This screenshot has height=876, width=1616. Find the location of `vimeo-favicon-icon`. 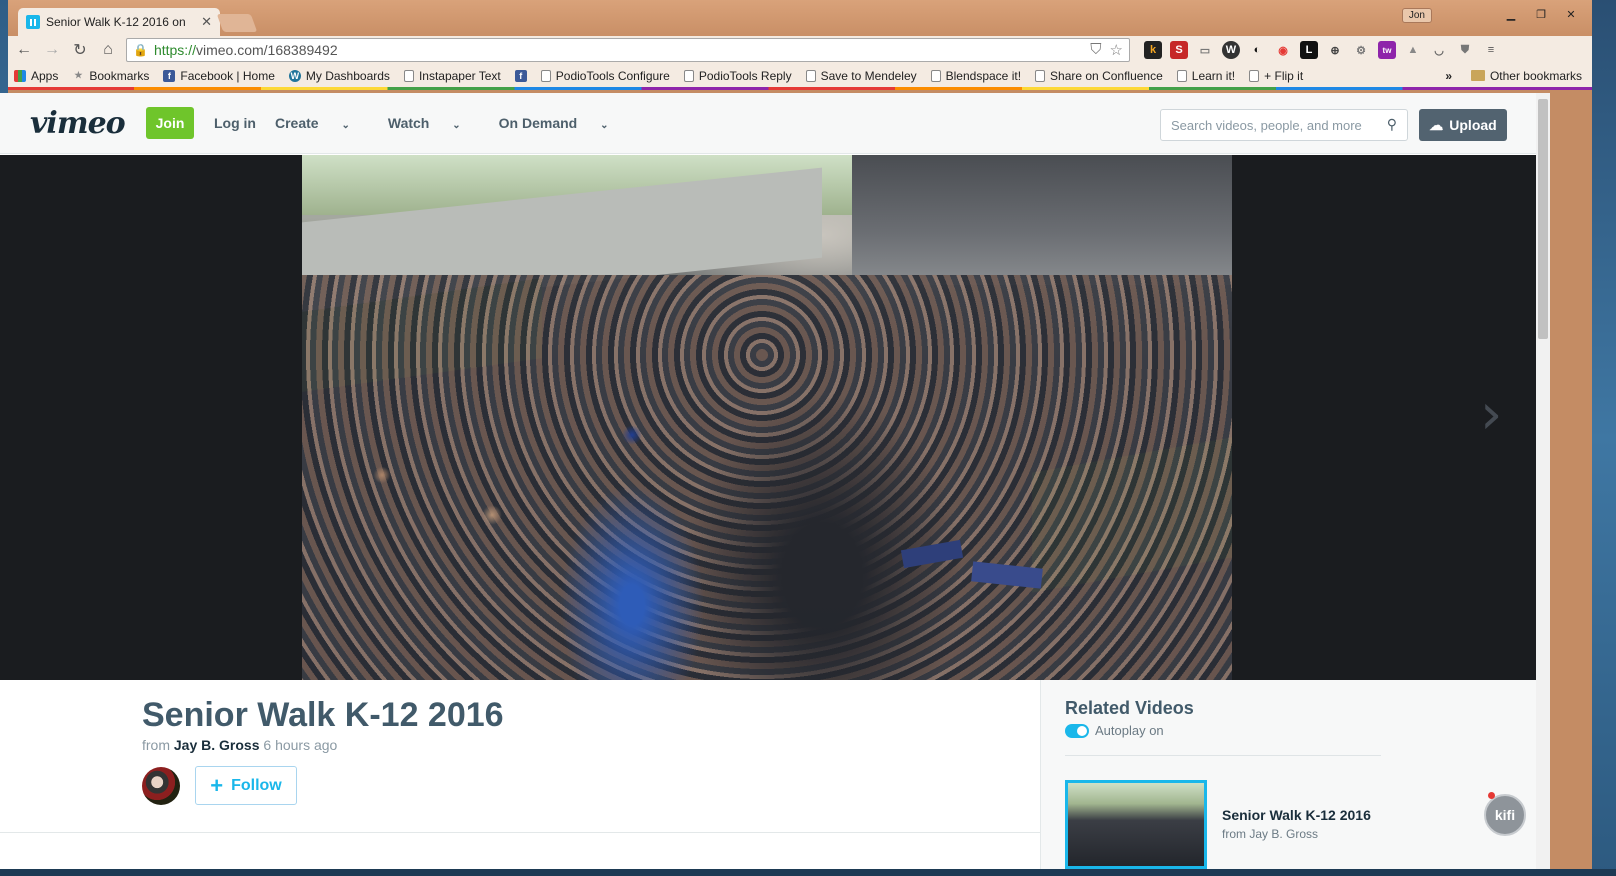

vimeo-favicon-icon is located at coordinates (33, 22).